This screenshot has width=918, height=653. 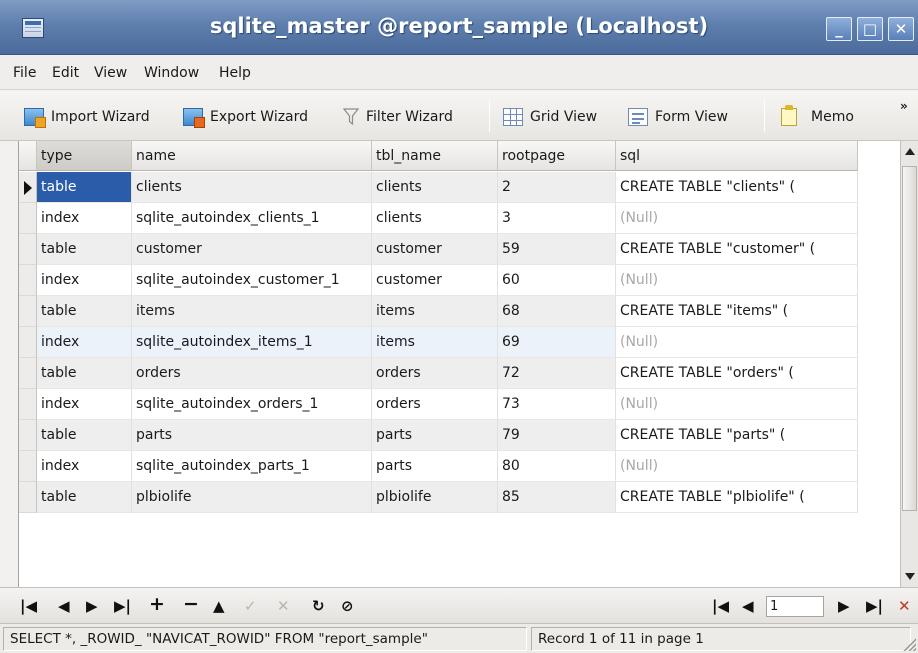 I want to click on cell-rootpage: 73, so click(x=557, y=404).